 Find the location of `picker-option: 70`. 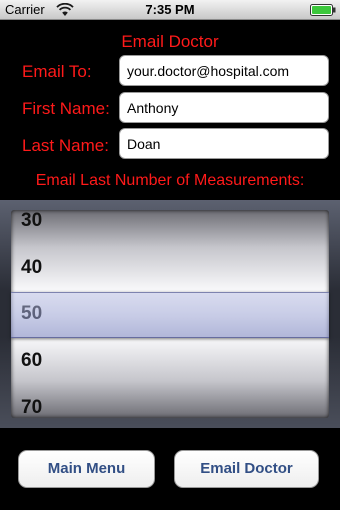

picker-option: 70 is located at coordinates (31, 407).